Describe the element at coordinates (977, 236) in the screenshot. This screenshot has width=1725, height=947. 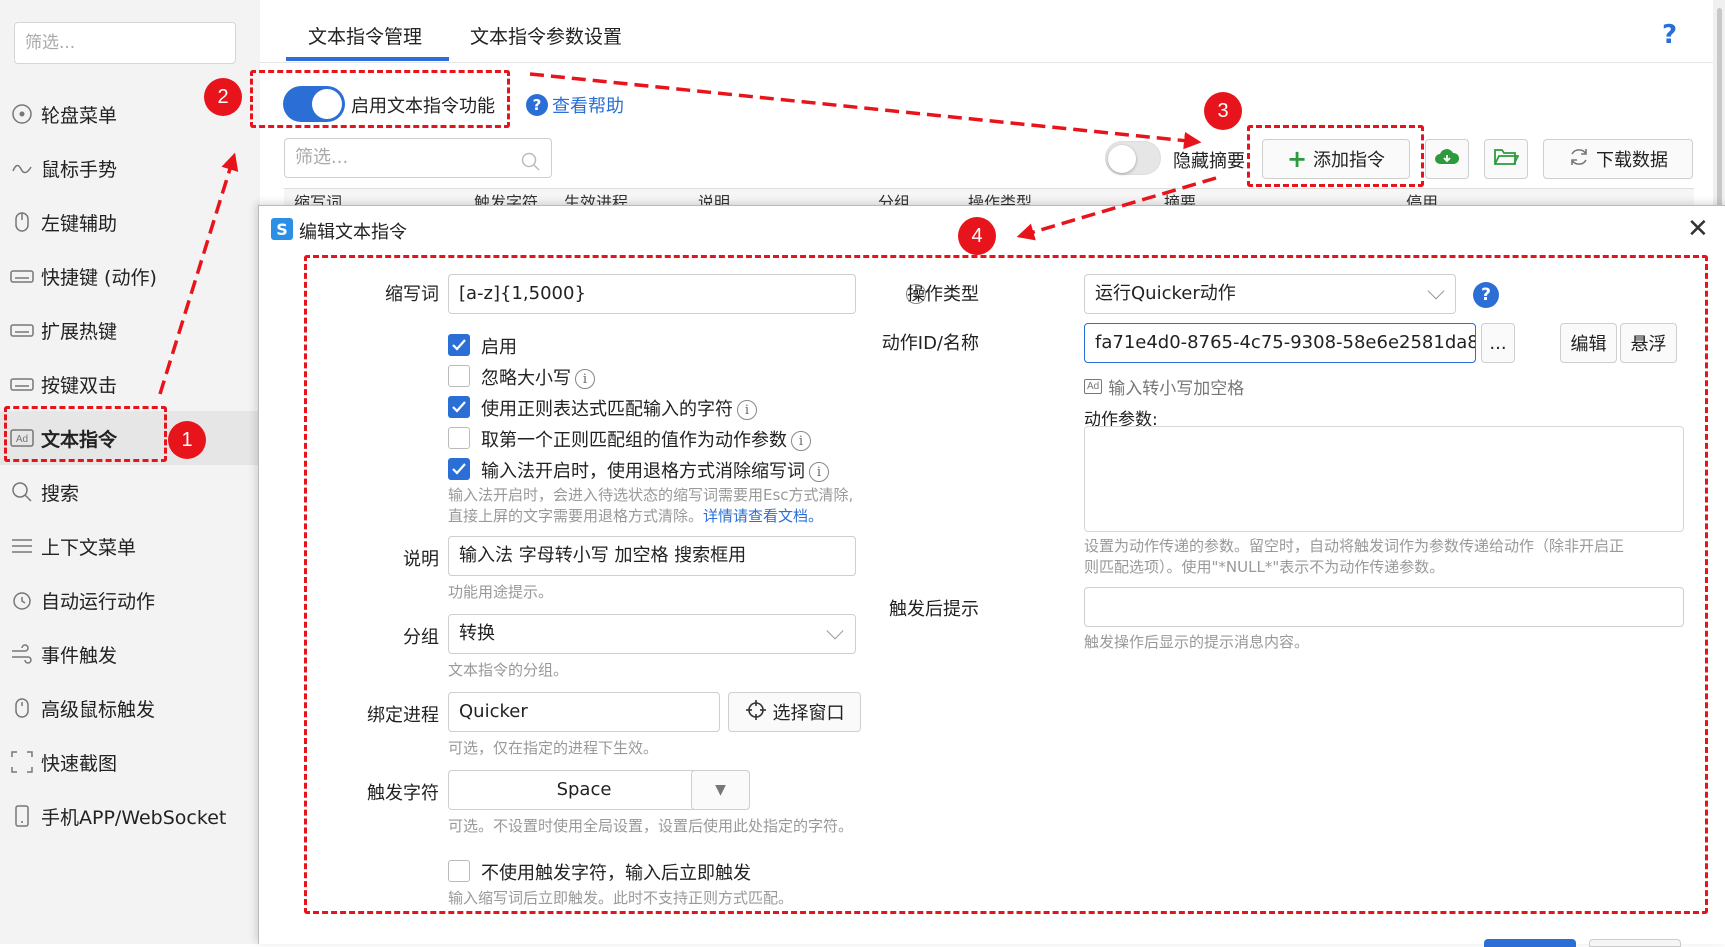
I see `annotation-badge-4: 4` at that location.